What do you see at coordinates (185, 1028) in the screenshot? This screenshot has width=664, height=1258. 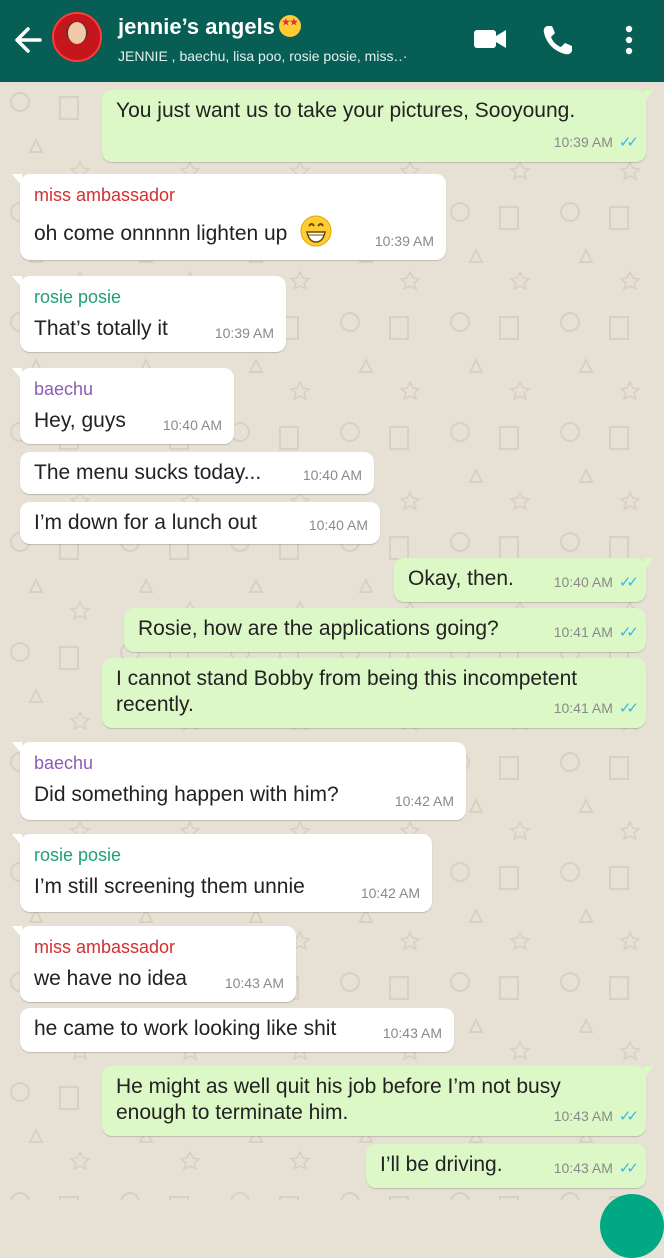 I see `message-text: he came to work looking like shit` at bounding box center [185, 1028].